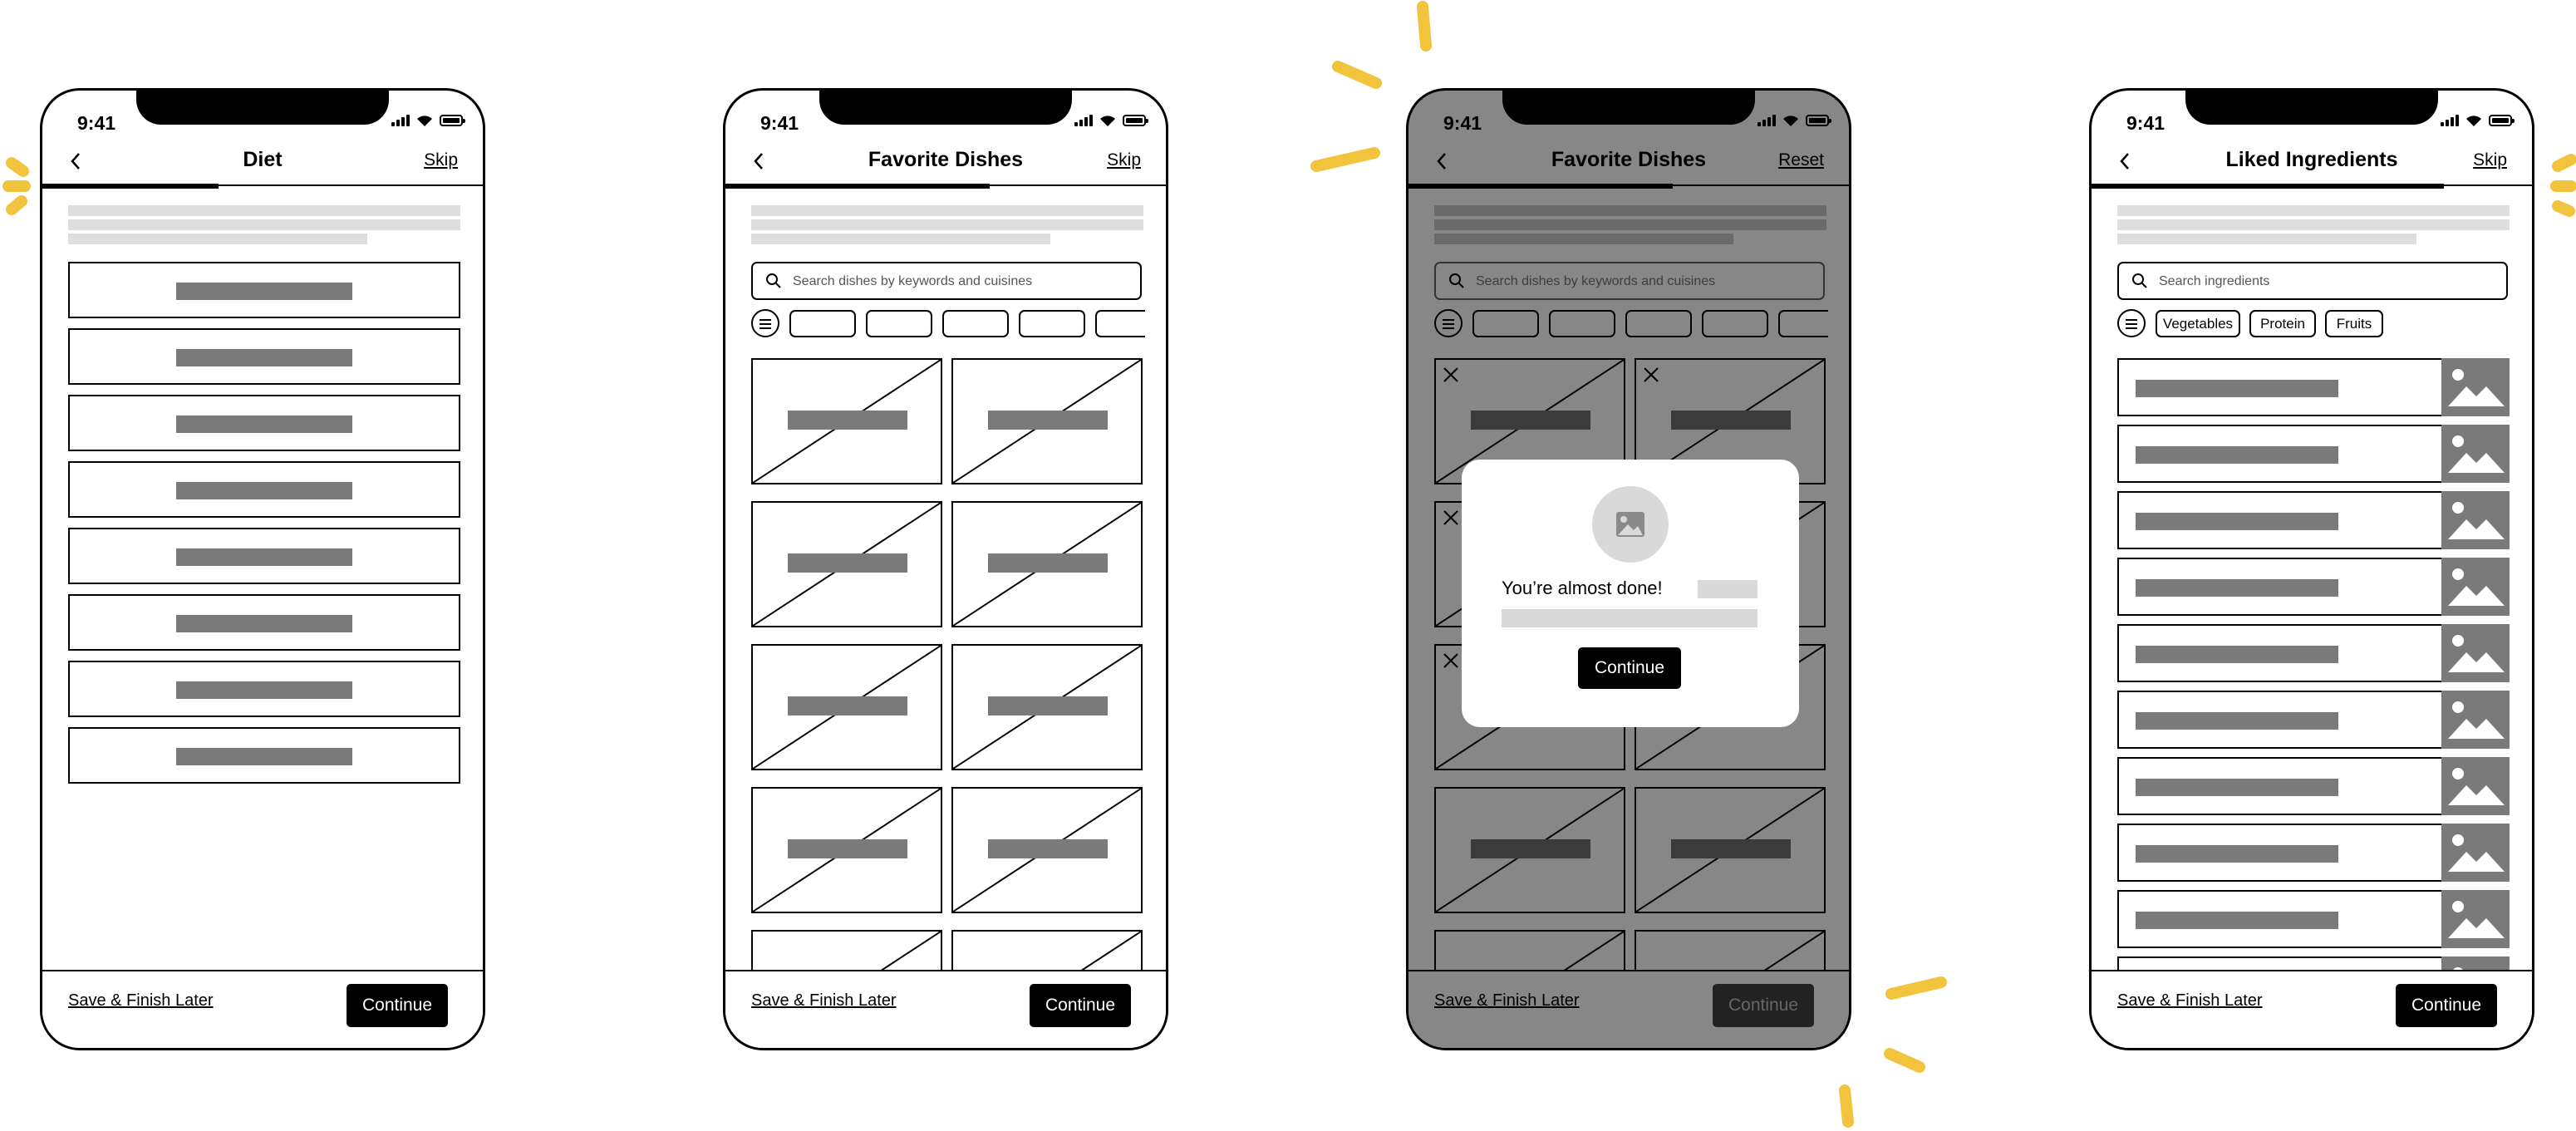 This screenshot has width=2576, height=1131. Describe the element at coordinates (2214, 281) in the screenshot. I see `search-placeholder: Search ingredients` at that location.